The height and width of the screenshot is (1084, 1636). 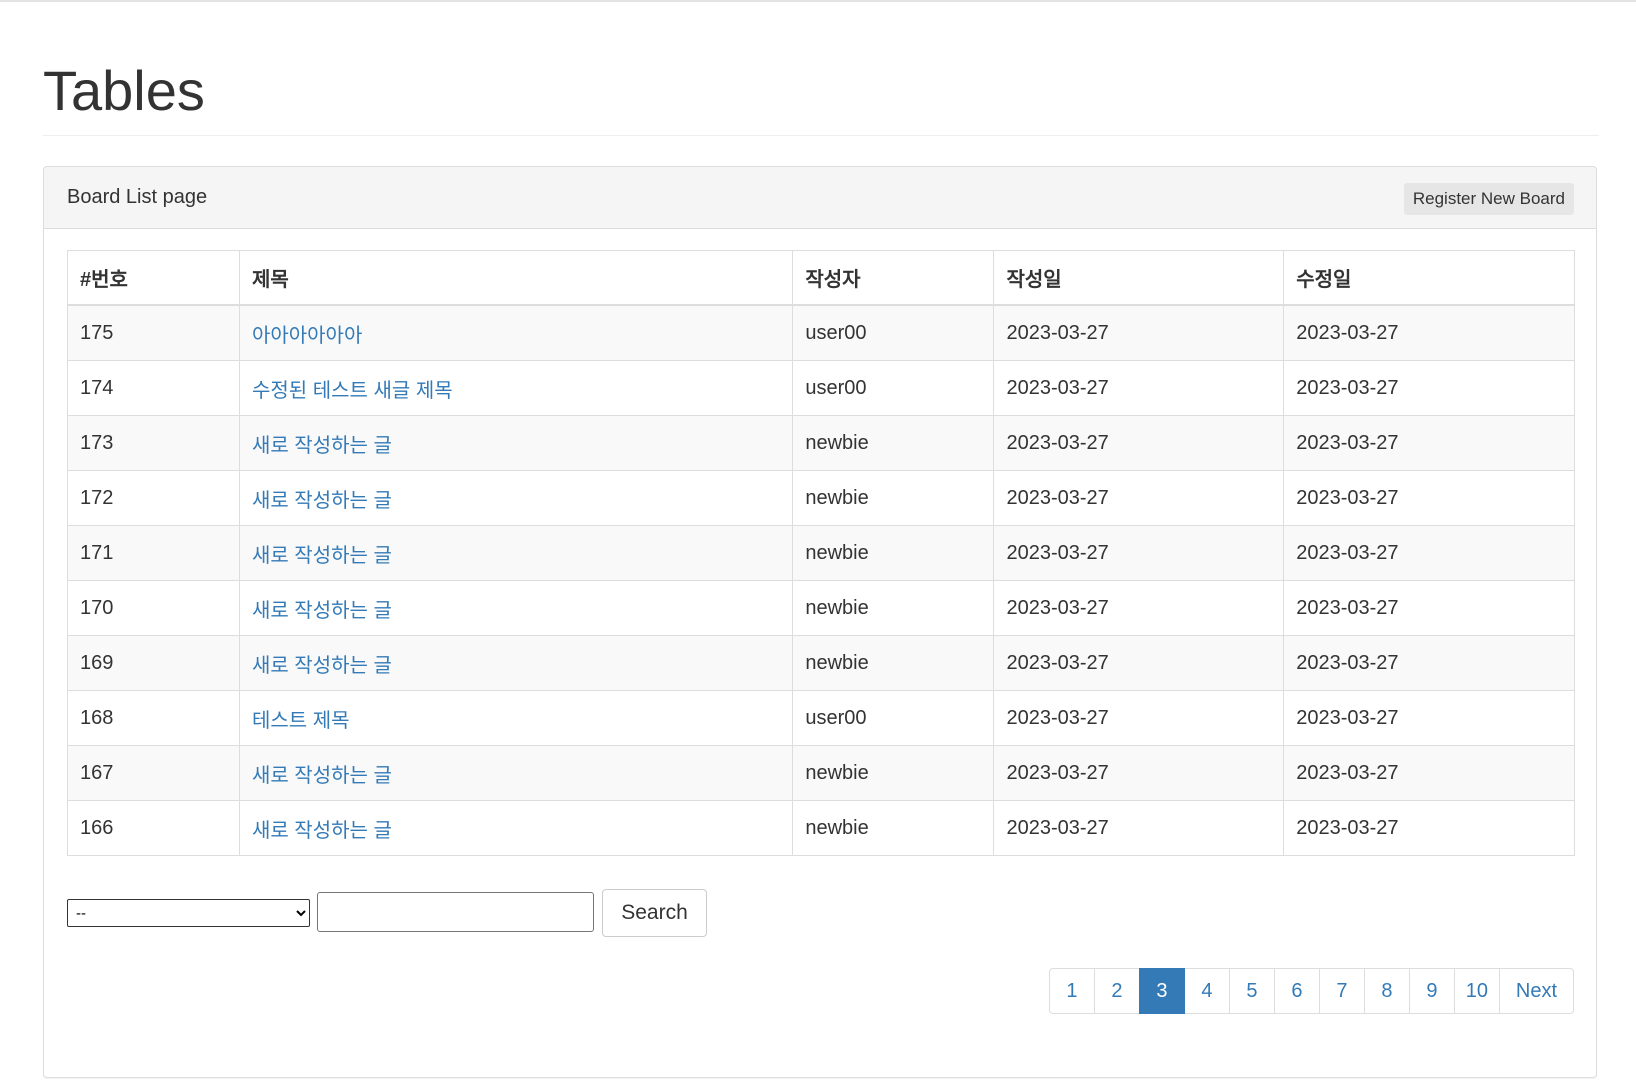 What do you see at coordinates (820, 198) in the screenshot?
I see `panel-heading: Board List page Register New Board` at bounding box center [820, 198].